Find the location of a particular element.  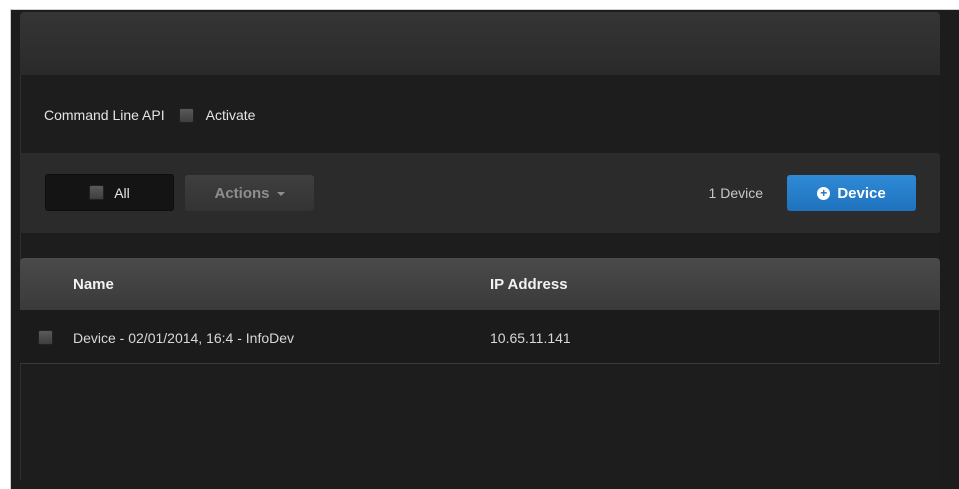

select-all-label: All is located at coordinates (122, 192).